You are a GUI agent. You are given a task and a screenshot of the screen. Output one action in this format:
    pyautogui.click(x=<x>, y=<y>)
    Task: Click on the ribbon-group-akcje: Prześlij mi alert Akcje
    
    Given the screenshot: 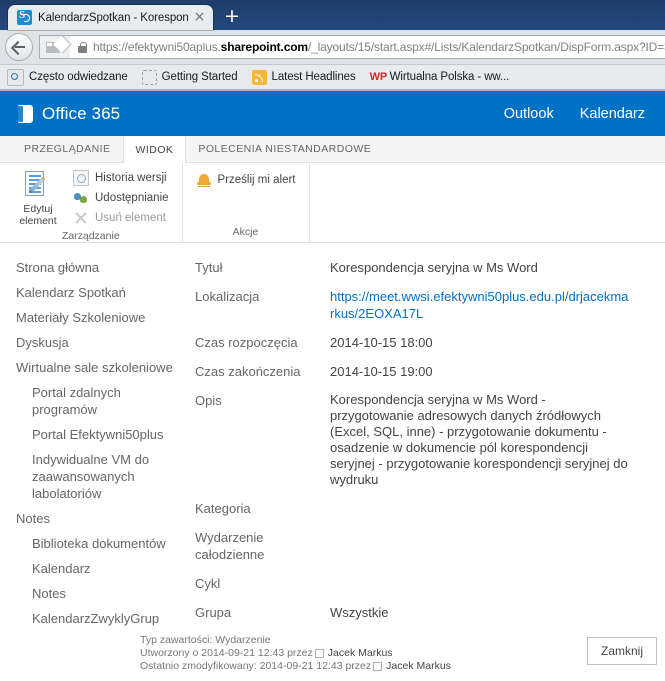 What is the action you would take?
    pyautogui.click(x=246, y=202)
    